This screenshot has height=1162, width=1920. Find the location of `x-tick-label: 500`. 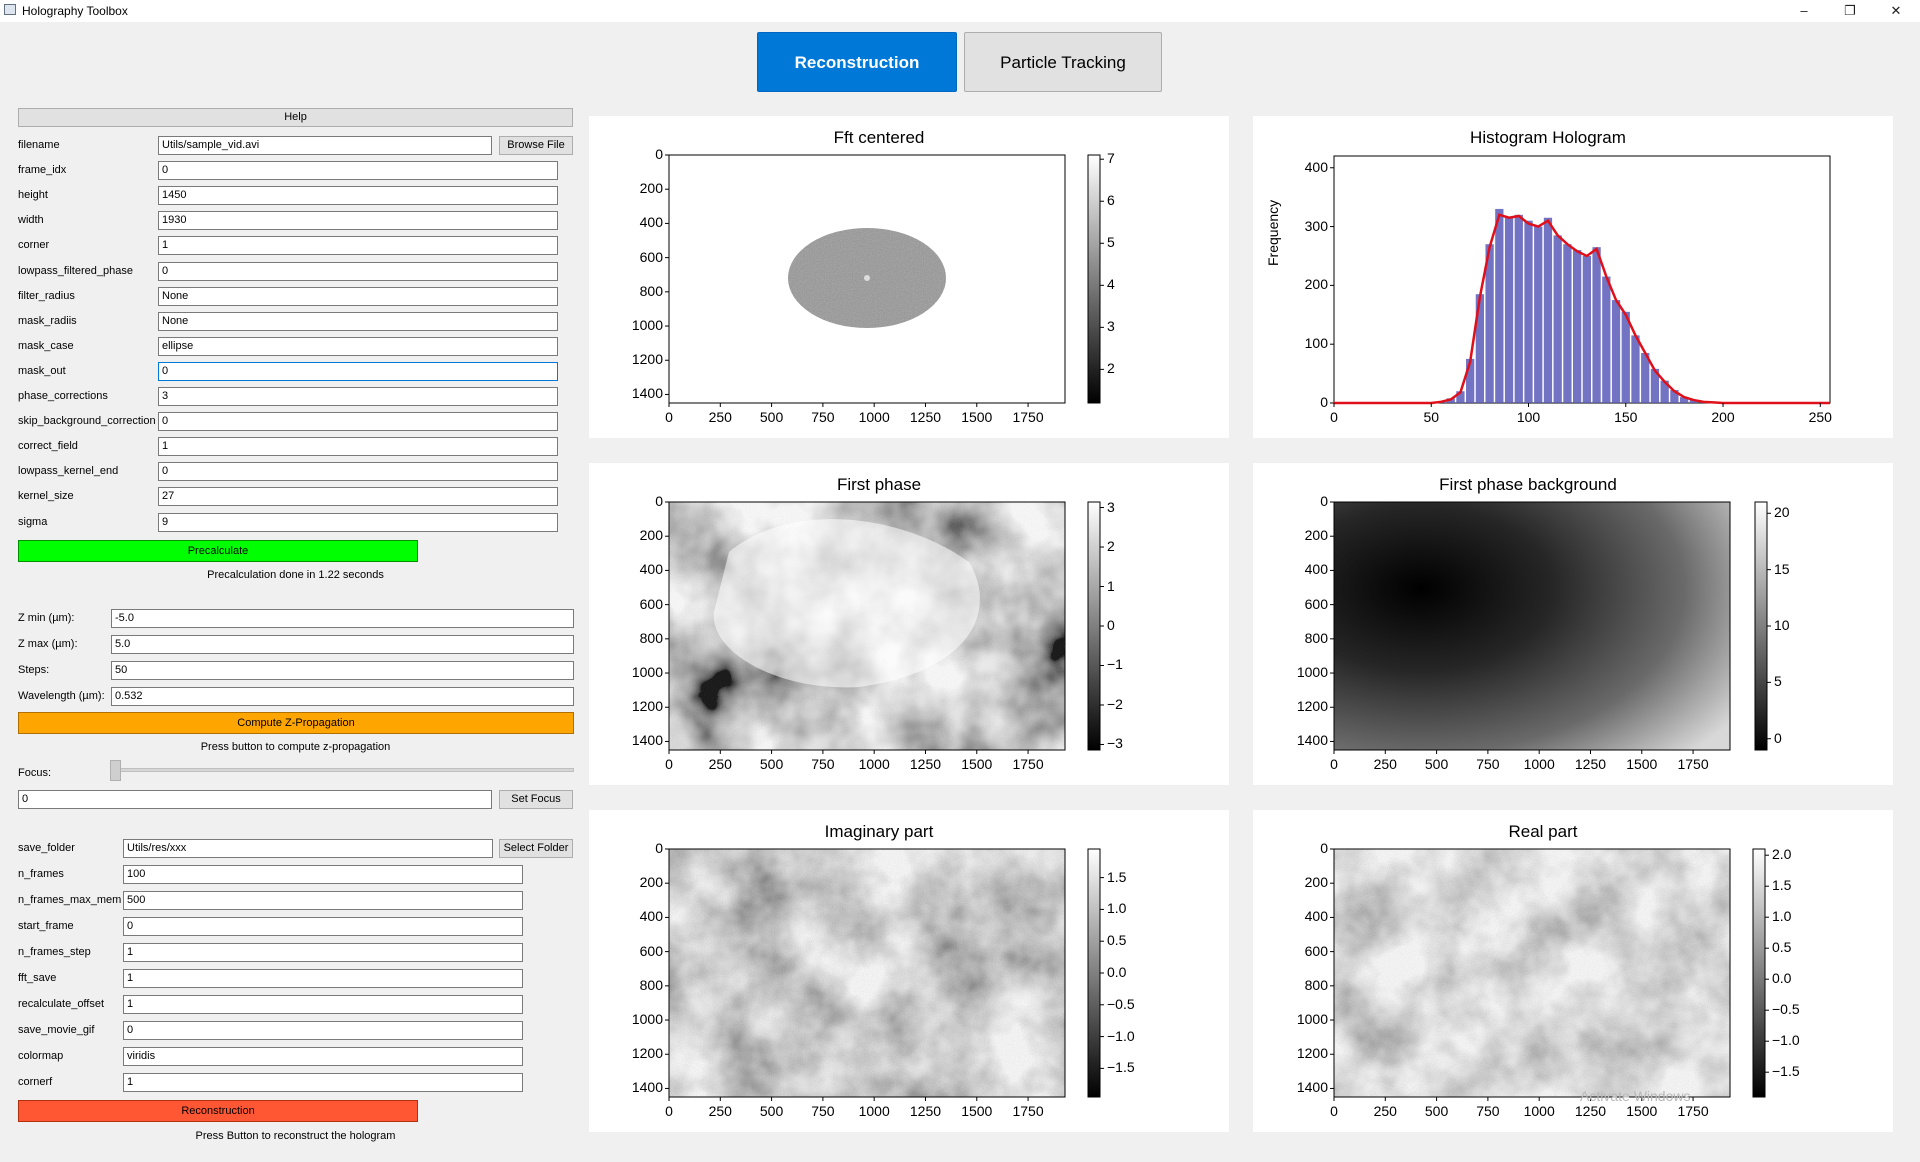

x-tick-label: 500 is located at coordinates (771, 1111).